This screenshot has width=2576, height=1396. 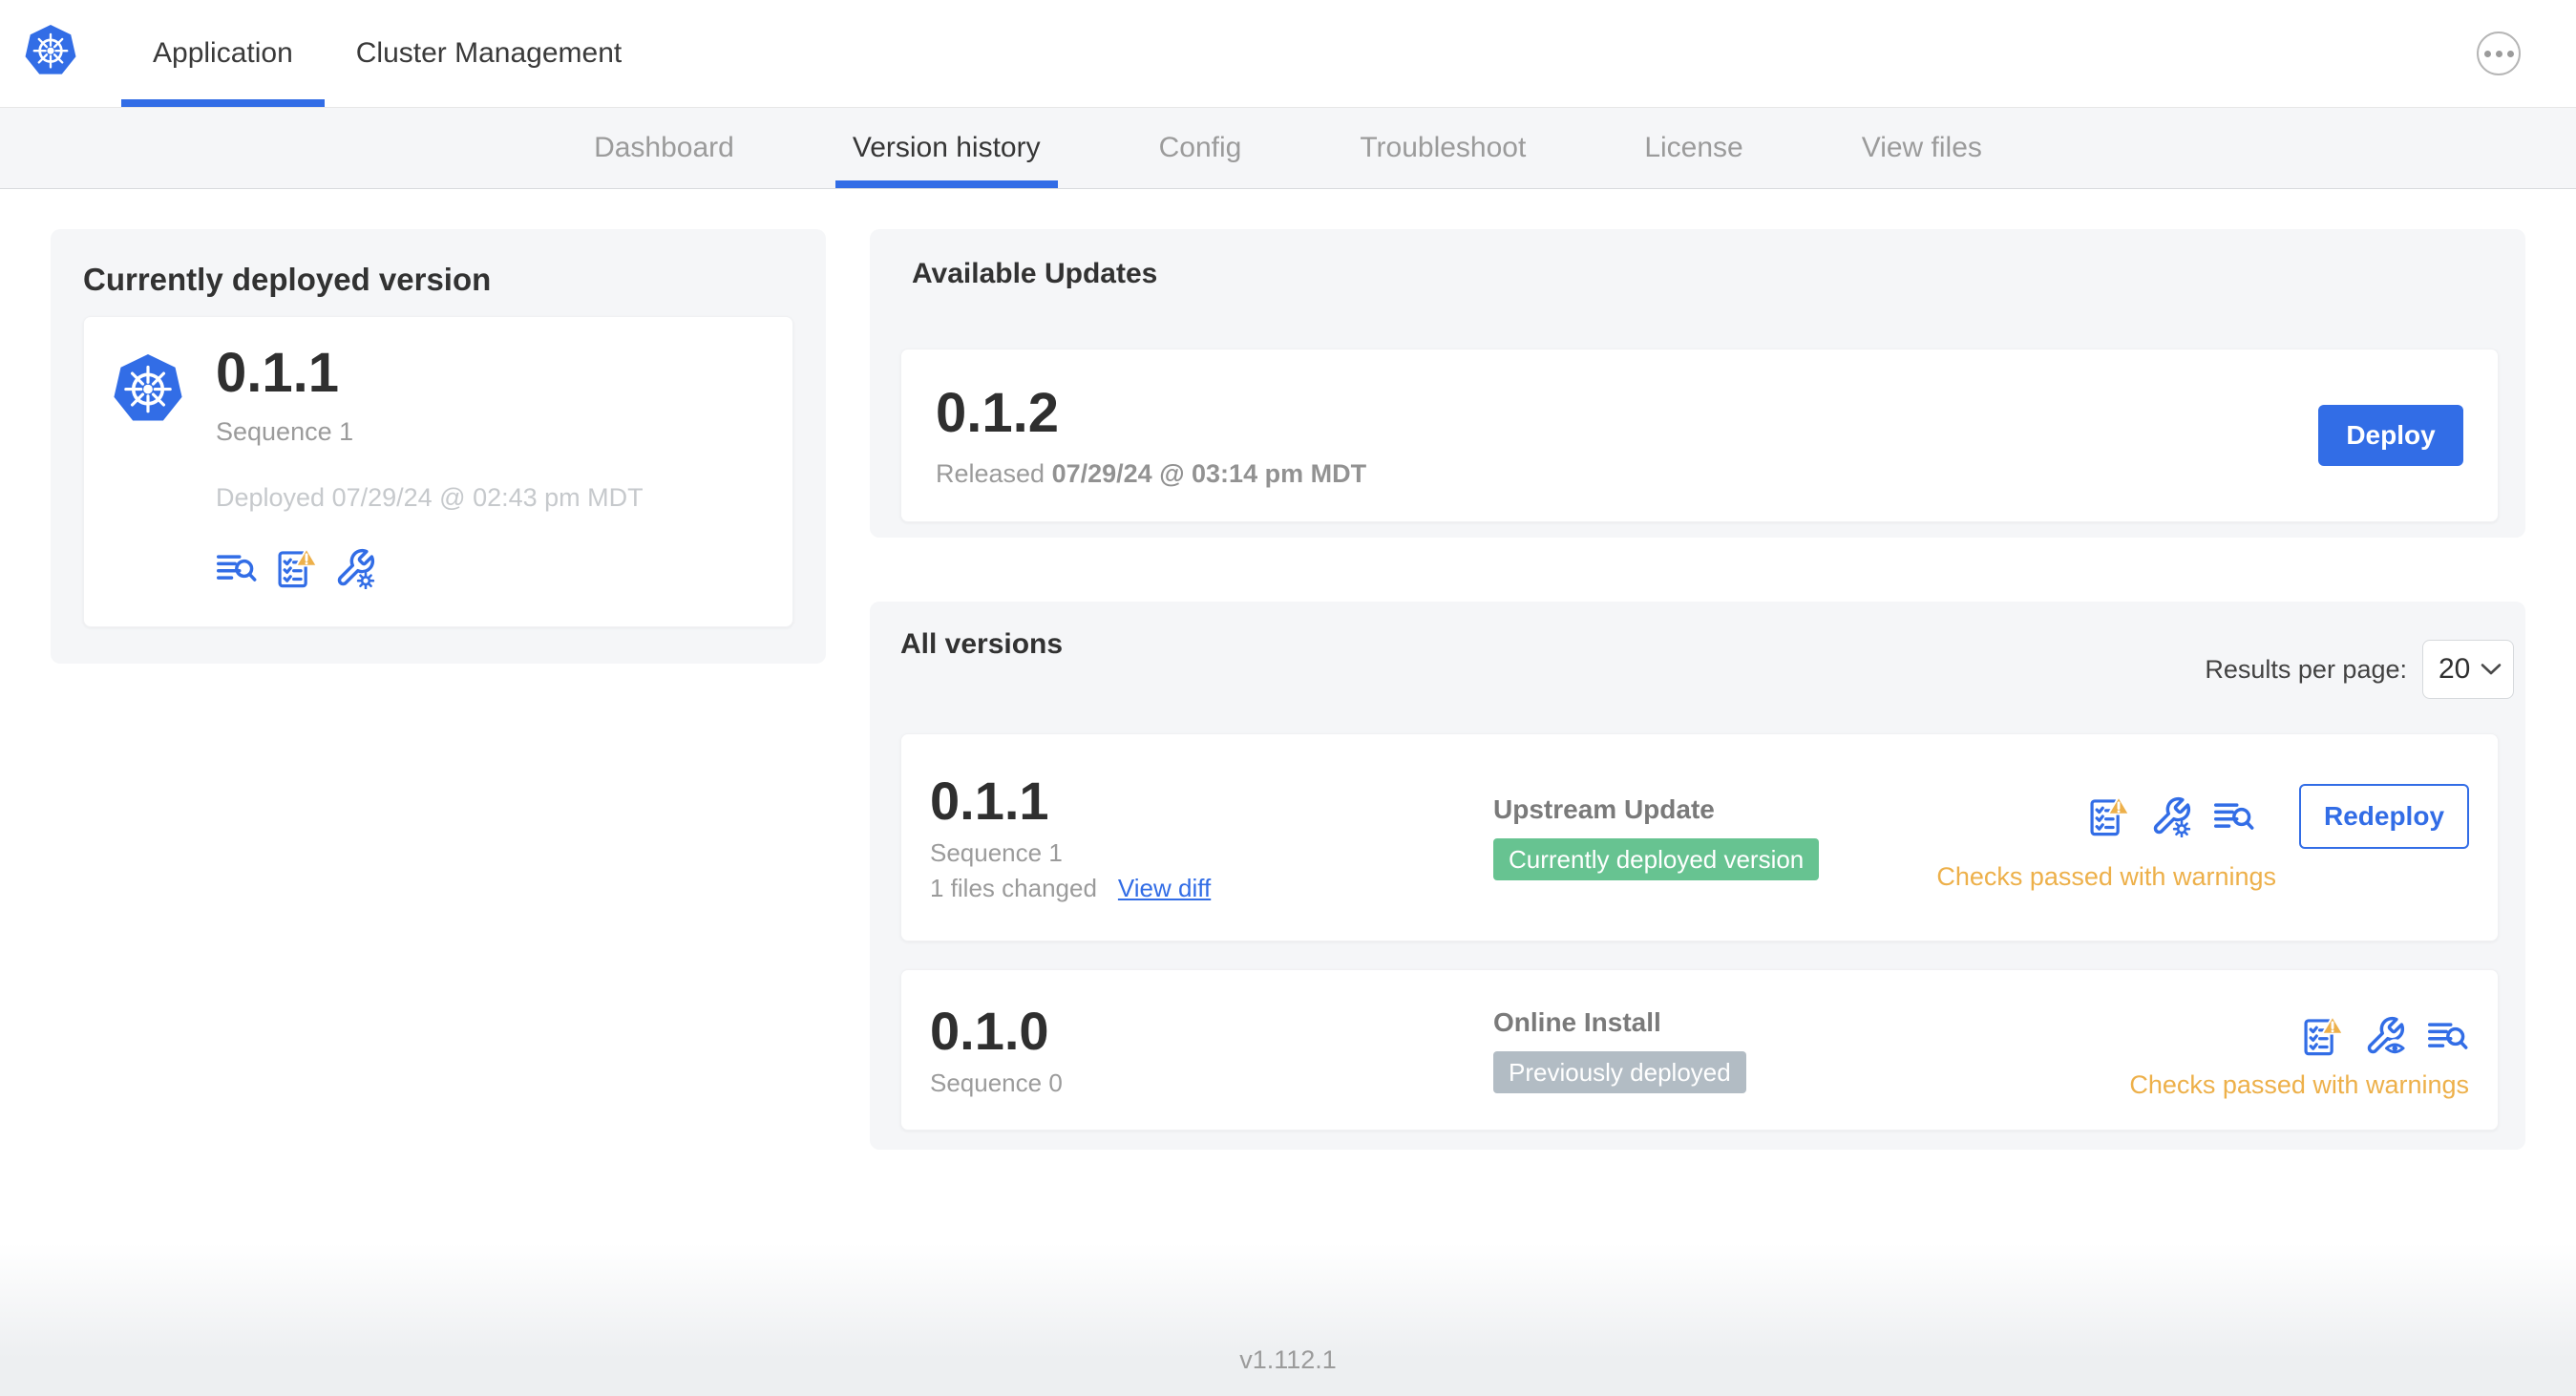 What do you see at coordinates (430, 568) in the screenshot?
I see `current-version-actions` at bounding box center [430, 568].